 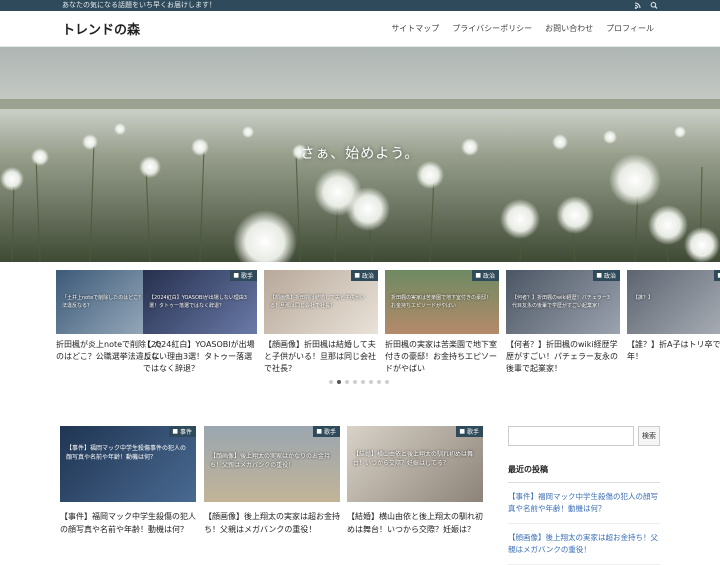 I want to click on slide-thumbnail-text: 【顔画像】折田楓は結婚して夫と子供がいる！旦那は同じ会社で社長？, so click(x=317, y=302).